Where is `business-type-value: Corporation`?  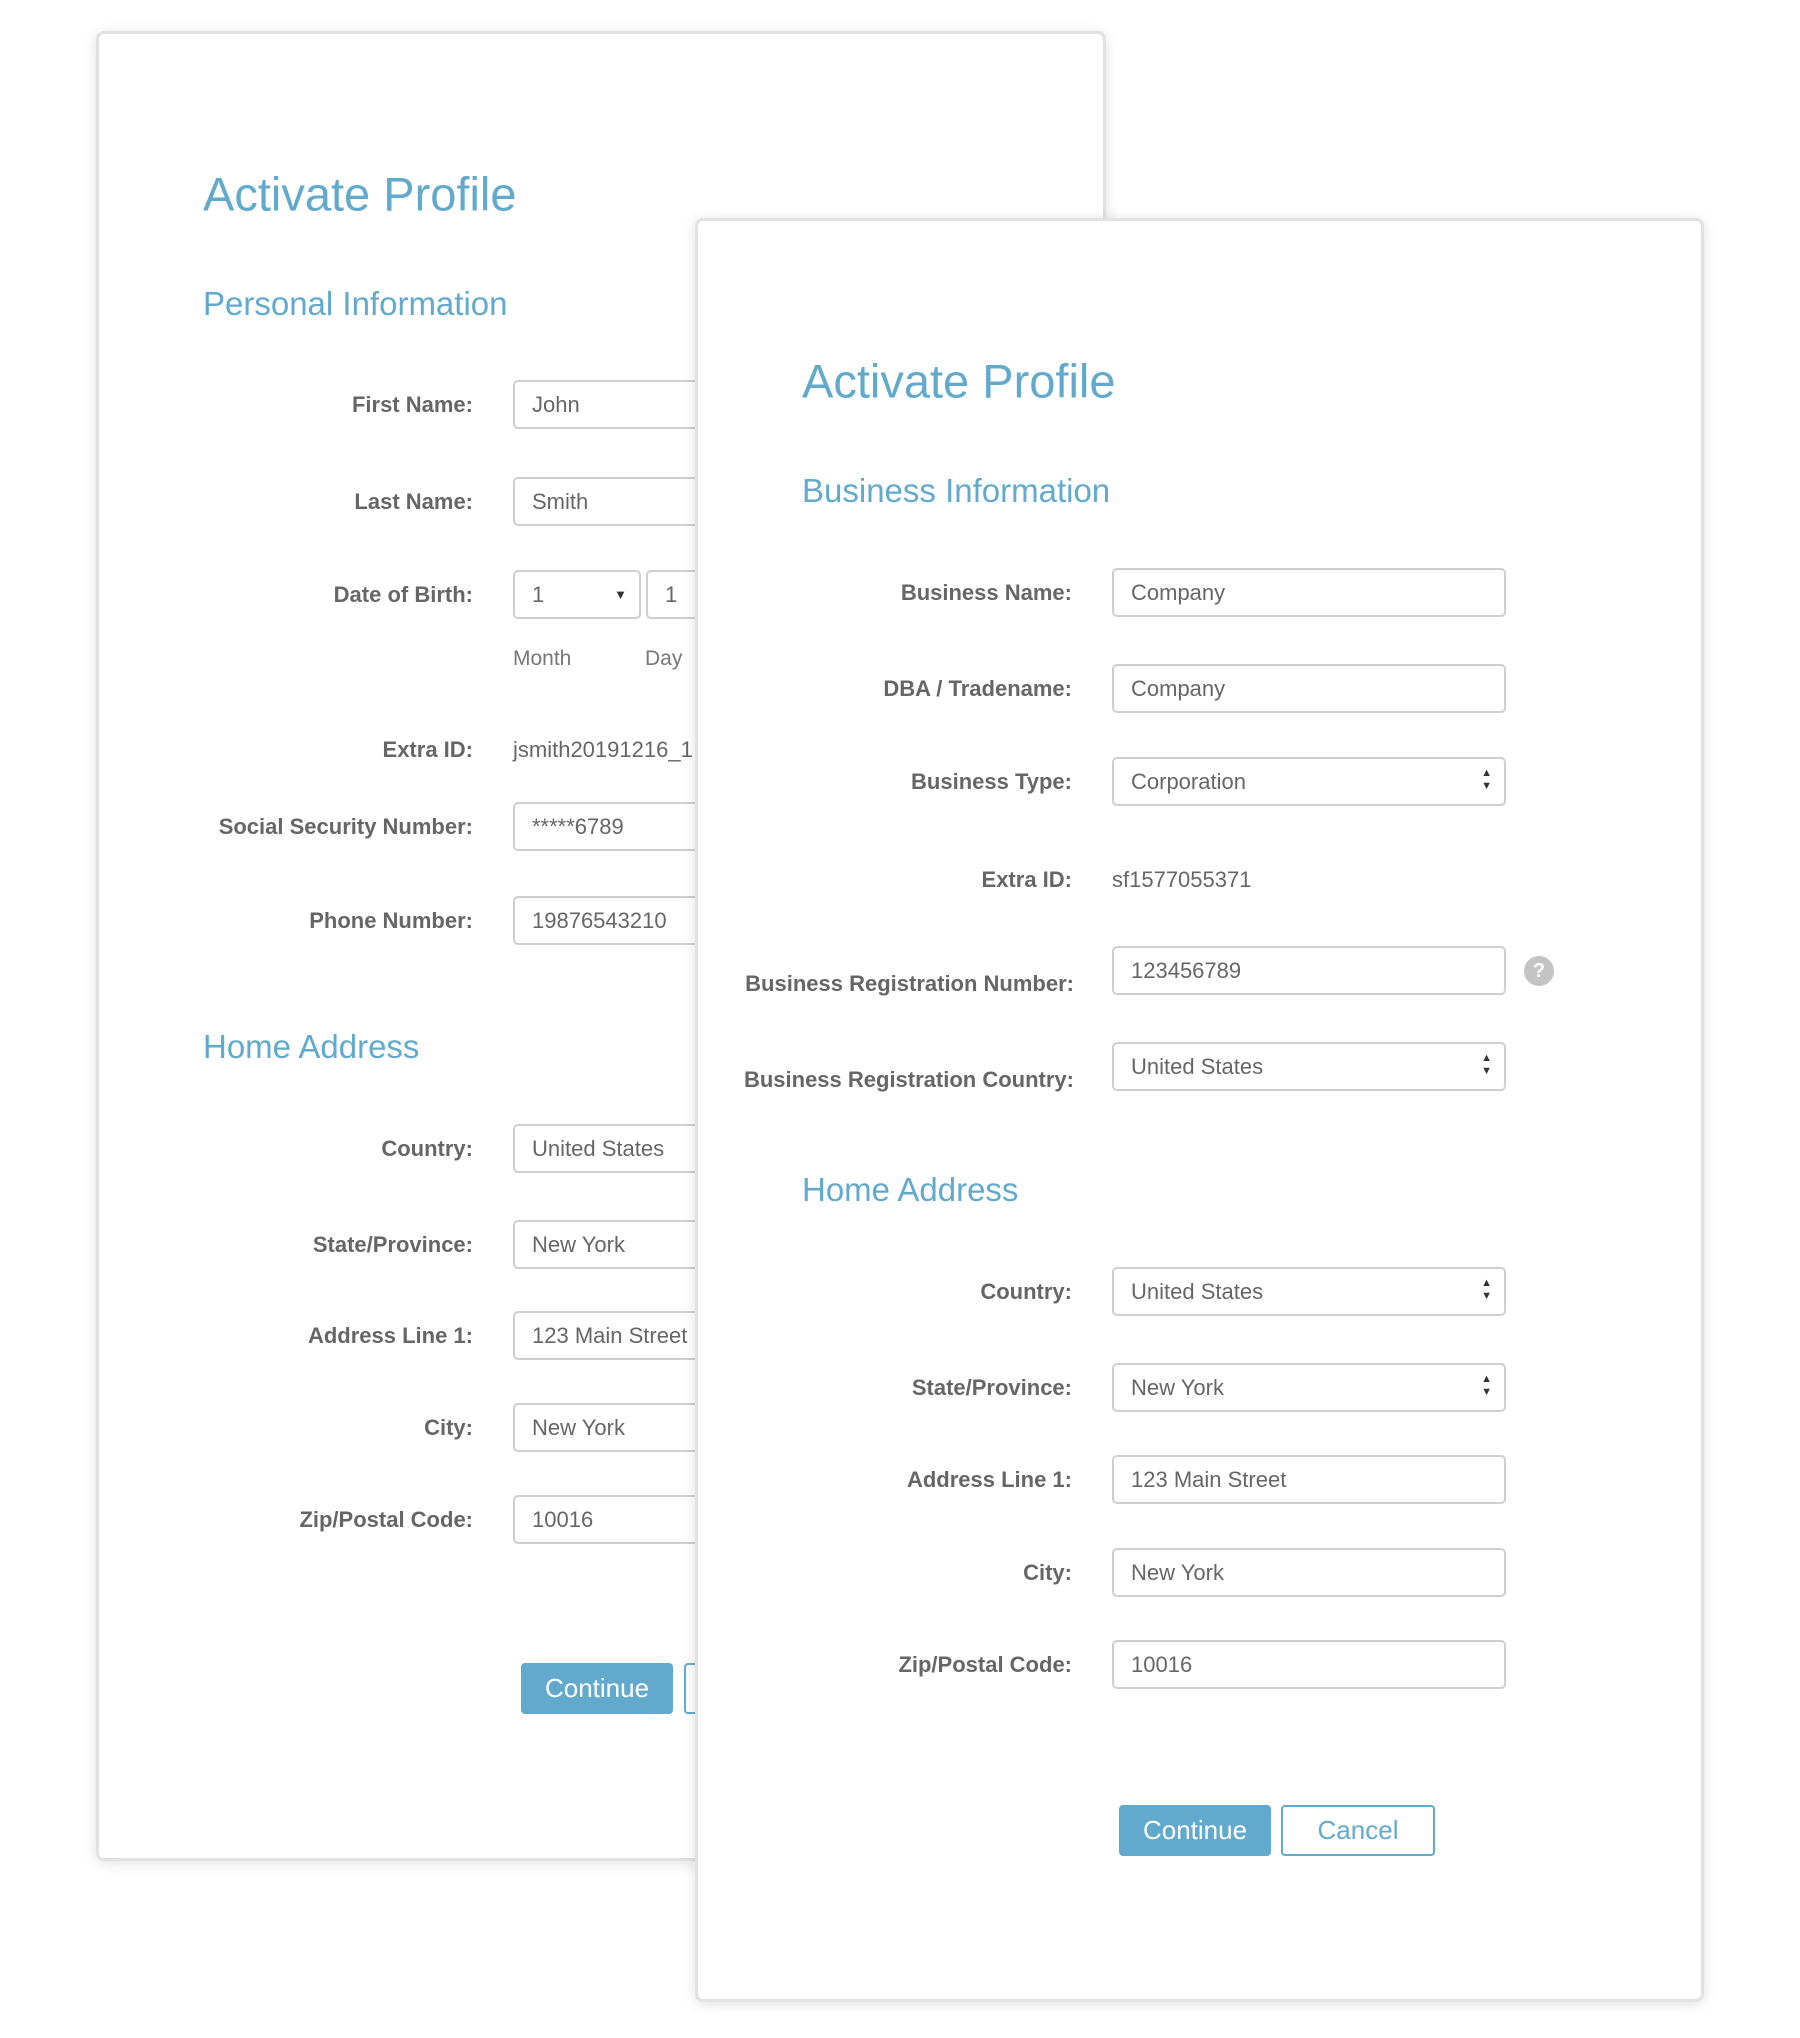
business-type-value: Corporation is located at coordinates (1188, 781).